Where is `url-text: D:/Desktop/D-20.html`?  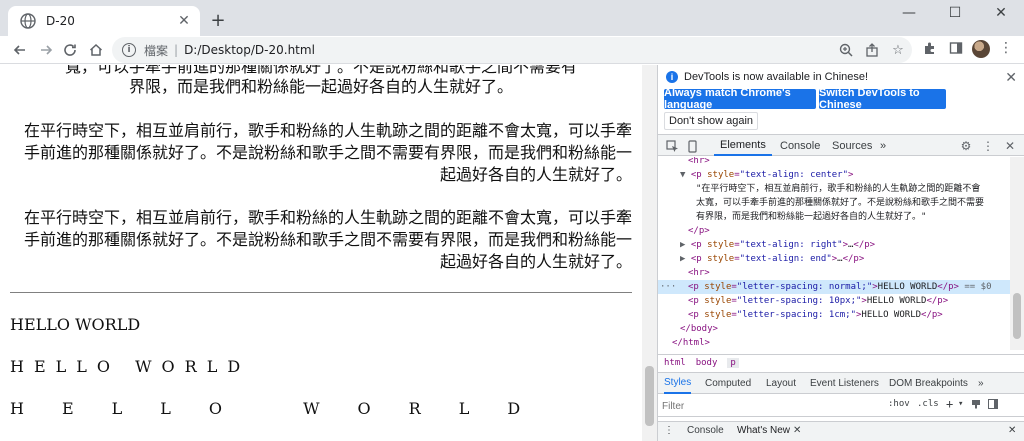
url-text: D:/Desktop/D-20.html is located at coordinates (249, 50).